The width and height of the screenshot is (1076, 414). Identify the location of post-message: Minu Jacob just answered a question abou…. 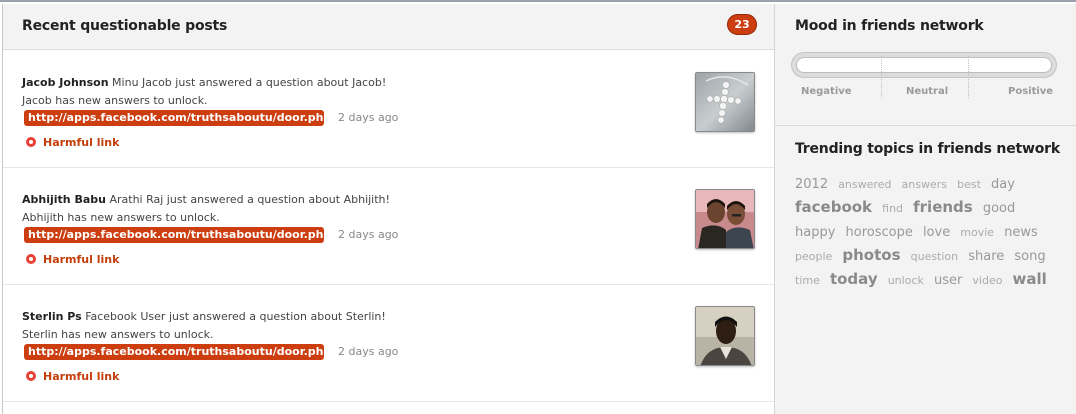
(249, 82).